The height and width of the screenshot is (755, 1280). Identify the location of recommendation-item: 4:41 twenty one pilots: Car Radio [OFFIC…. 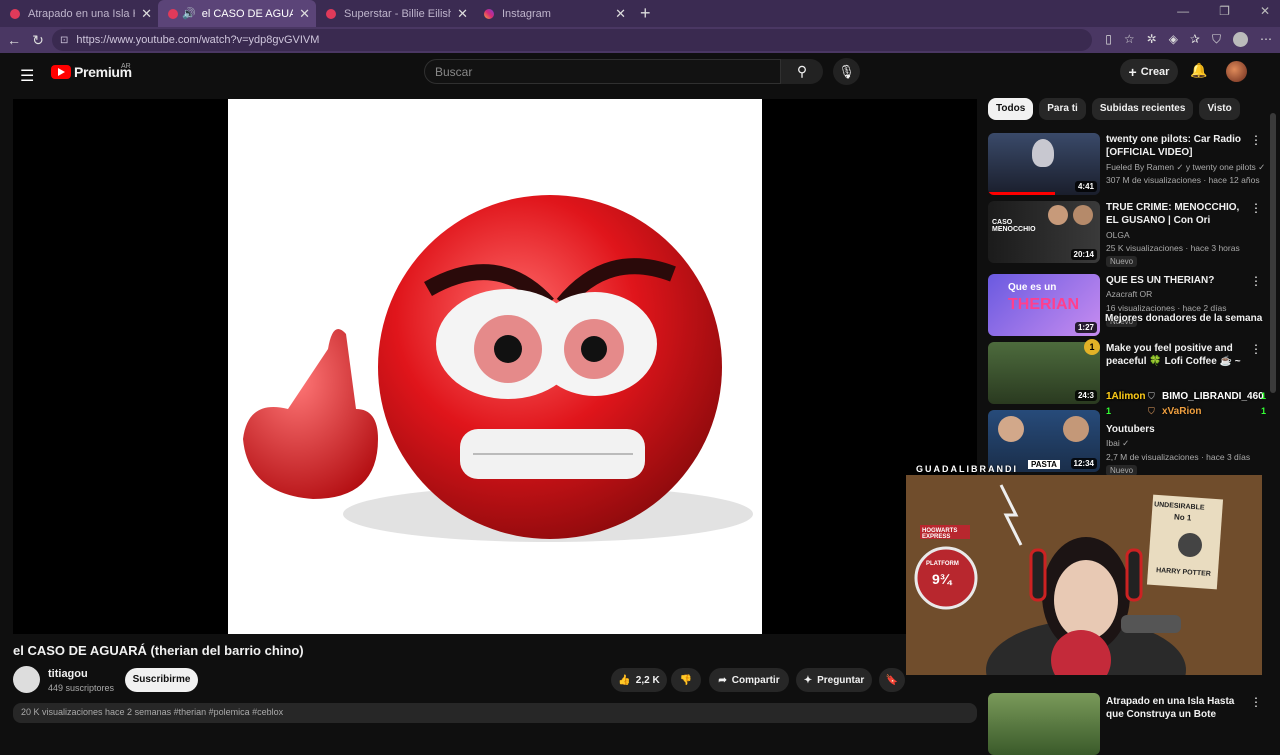
(1128, 164).